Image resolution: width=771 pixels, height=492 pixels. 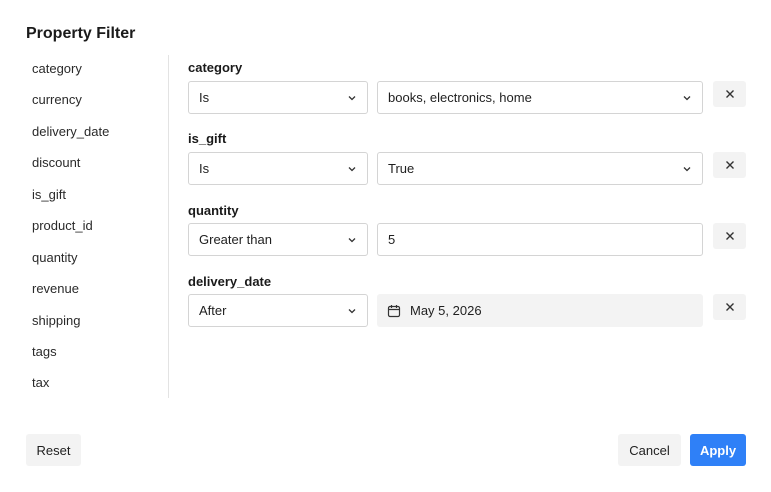 What do you see at coordinates (213, 310) in the screenshot?
I see `operator-value: After` at bounding box center [213, 310].